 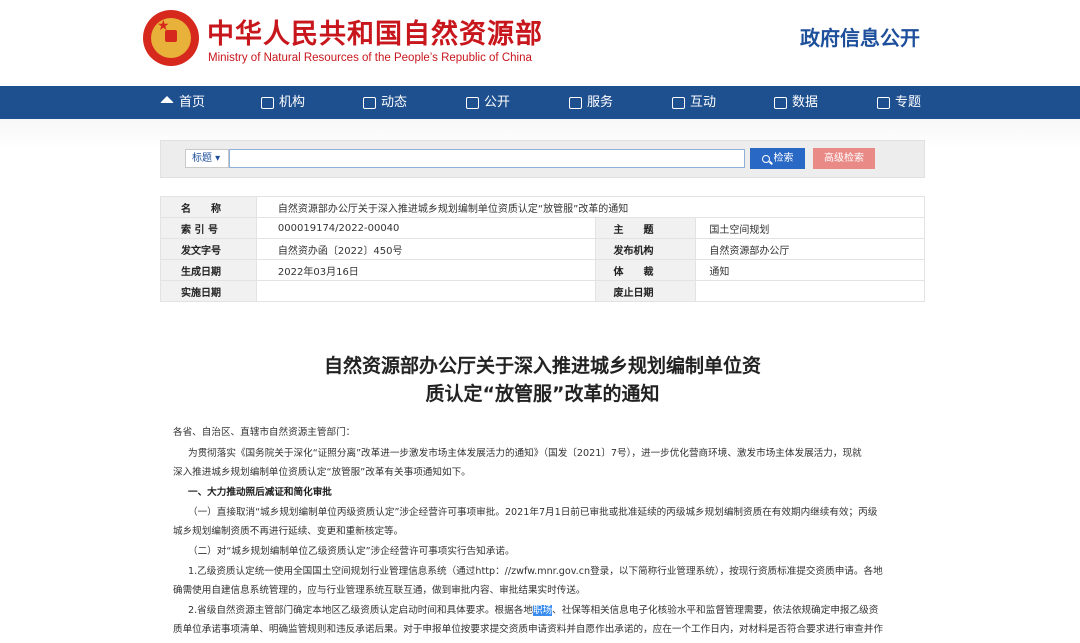 What do you see at coordinates (394, 102) in the screenshot?
I see `nav-item-label: 动态` at bounding box center [394, 102].